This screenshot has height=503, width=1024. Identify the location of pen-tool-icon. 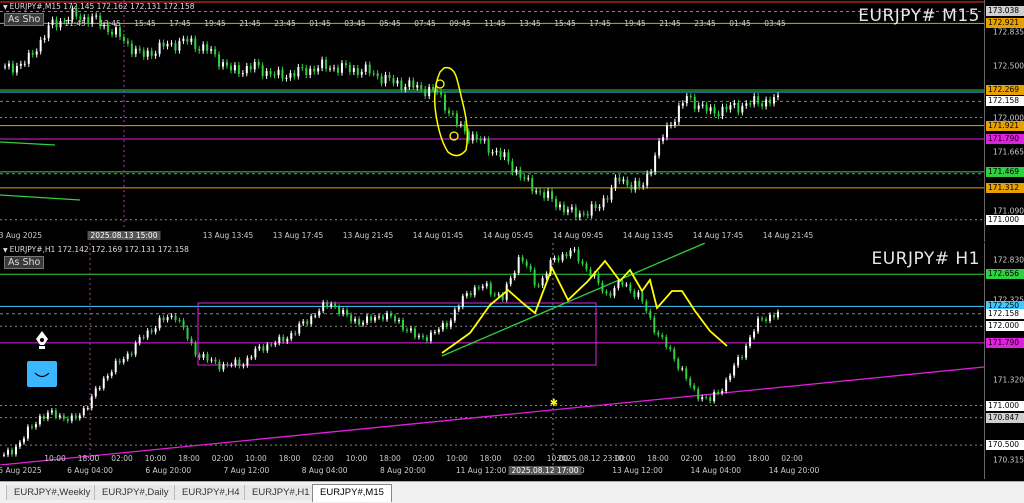
(42, 340).